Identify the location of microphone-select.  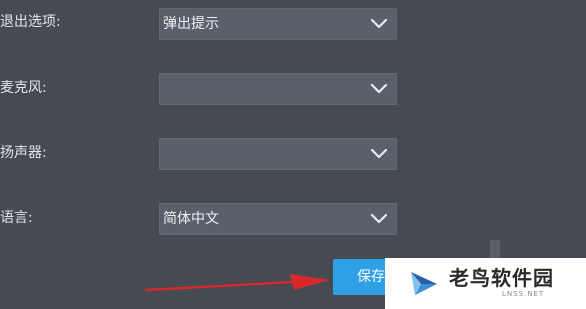
(278, 89).